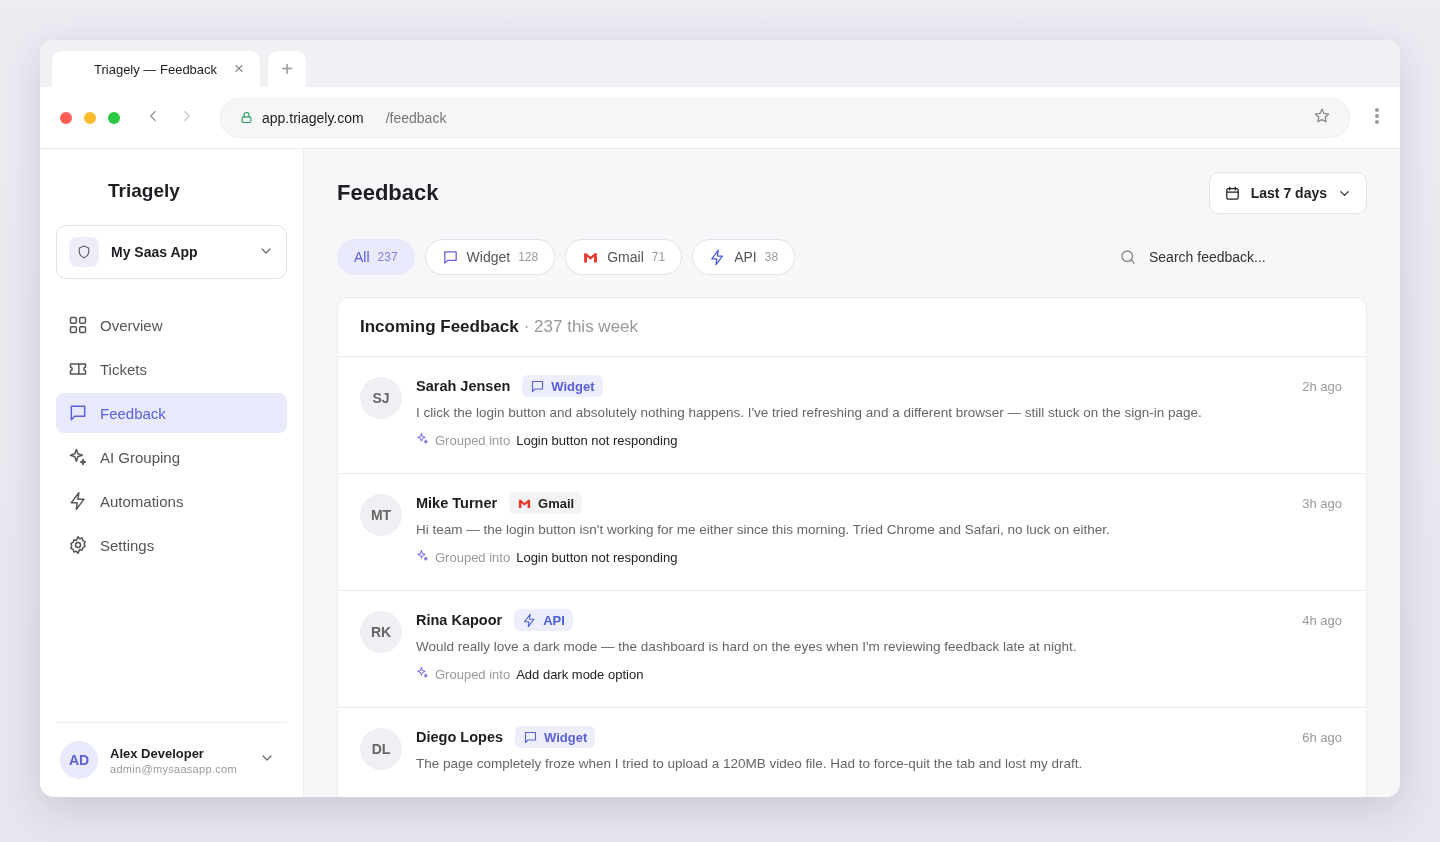 This screenshot has width=1440, height=842. What do you see at coordinates (90, 117) in the screenshot?
I see `minimize-window-dot` at bounding box center [90, 117].